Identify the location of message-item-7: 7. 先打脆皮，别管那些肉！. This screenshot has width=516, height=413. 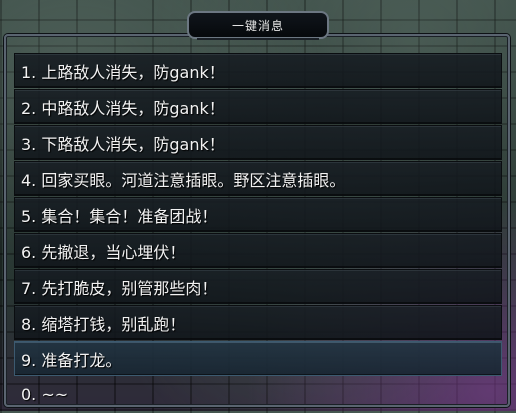
(258, 286).